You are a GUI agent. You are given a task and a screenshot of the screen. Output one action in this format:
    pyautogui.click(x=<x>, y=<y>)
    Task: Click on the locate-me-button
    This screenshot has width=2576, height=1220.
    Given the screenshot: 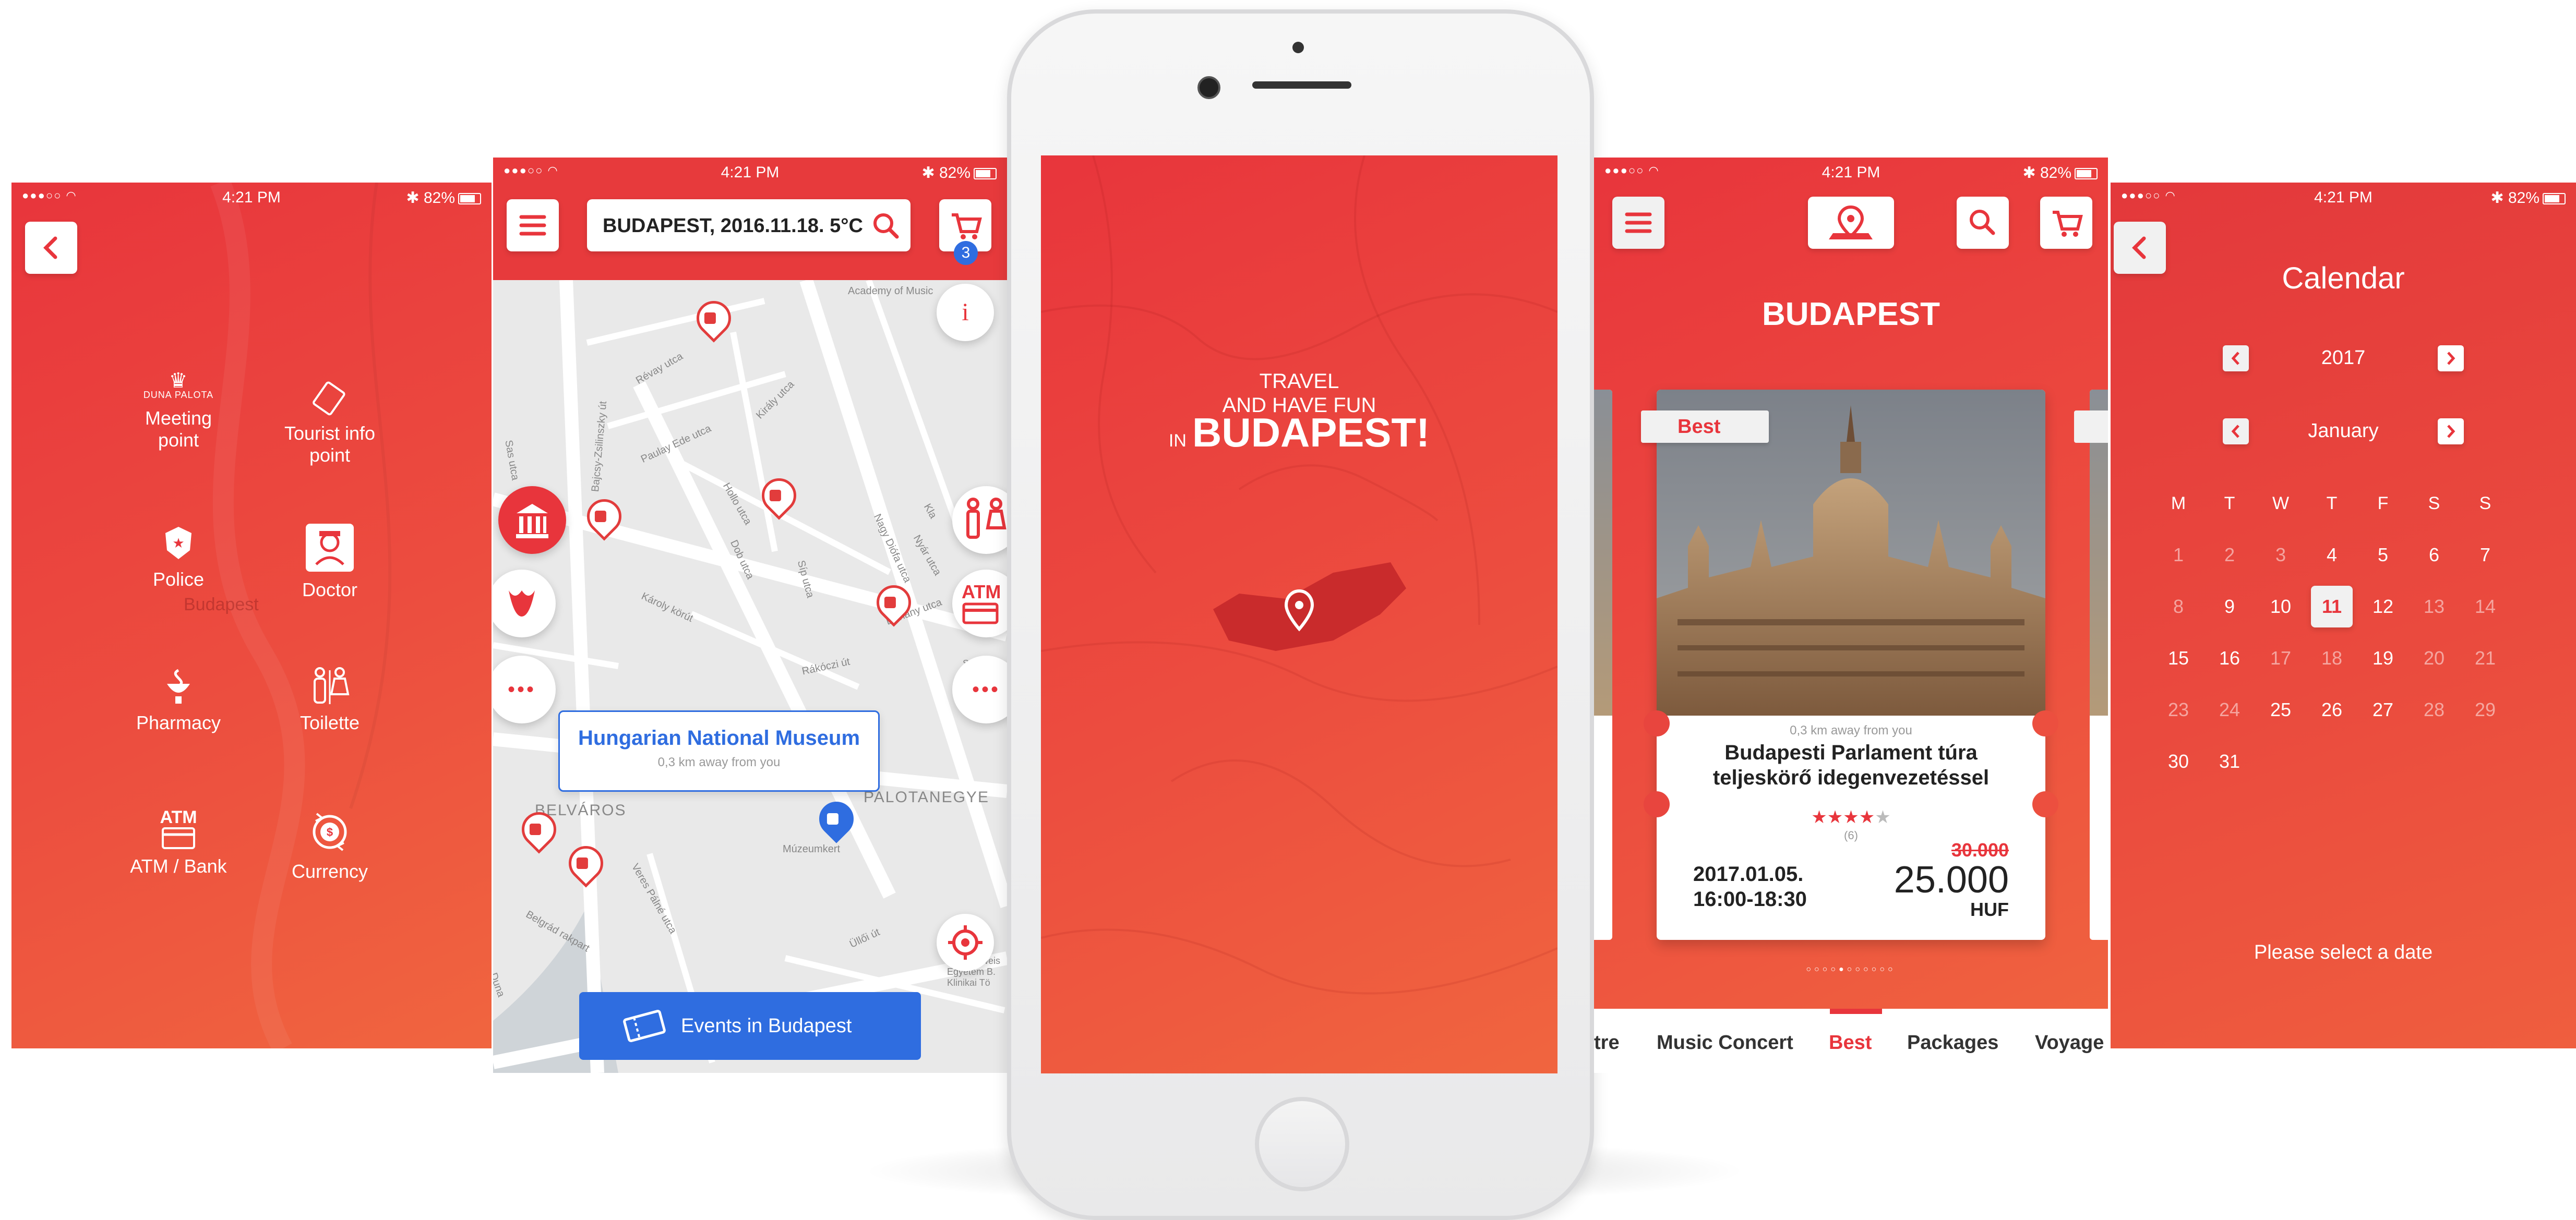 What is the action you would take?
    pyautogui.click(x=965, y=942)
    